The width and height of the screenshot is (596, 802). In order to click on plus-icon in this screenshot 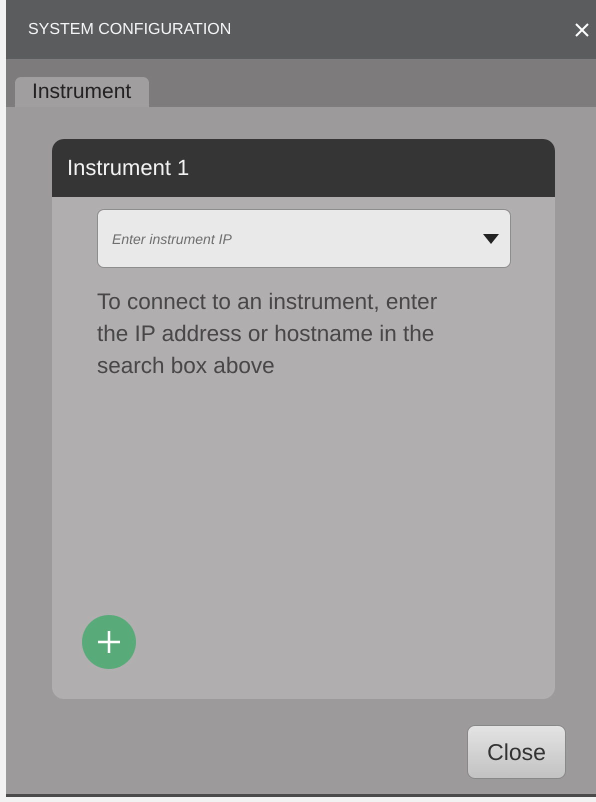, I will do `click(109, 642)`.